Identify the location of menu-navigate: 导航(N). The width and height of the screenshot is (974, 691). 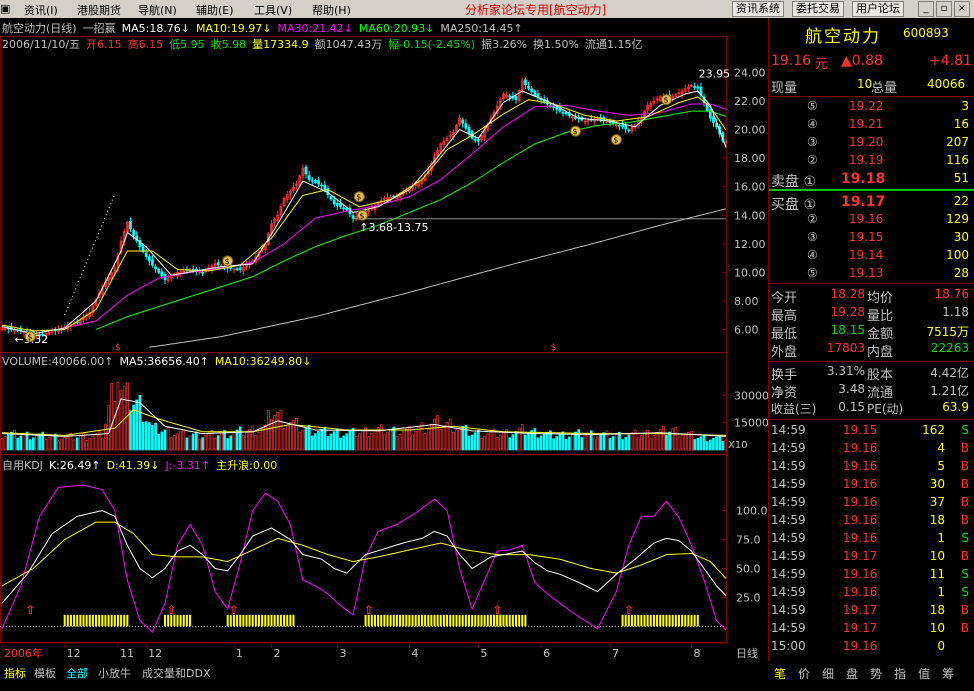
(157, 10).